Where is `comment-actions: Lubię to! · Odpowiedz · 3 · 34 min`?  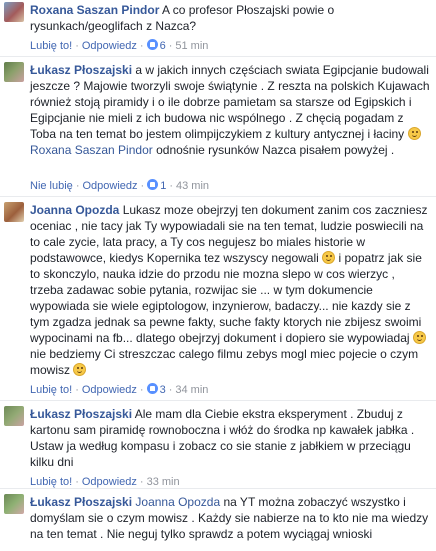
comment-actions: Lubię to! · Odpowiedz · 3 · 34 min is located at coordinates (119, 389).